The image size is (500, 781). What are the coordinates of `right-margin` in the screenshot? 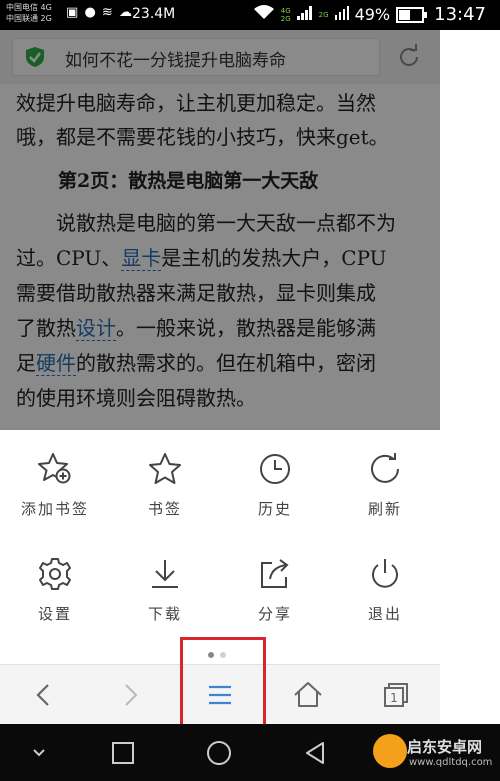 It's located at (470, 377).